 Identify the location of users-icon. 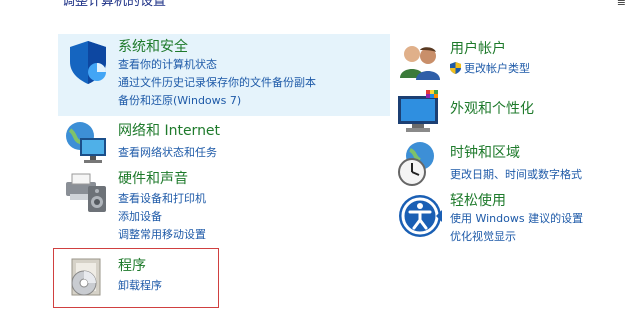
(420, 62).